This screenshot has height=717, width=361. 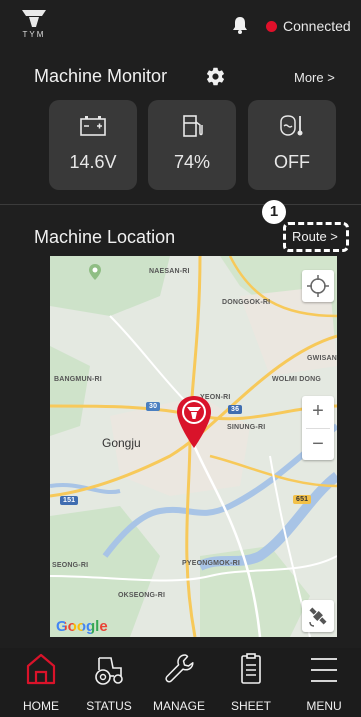 What do you see at coordinates (180, 204) in the screenshot?
I see `section-divider` at bounding box center [180, 204].